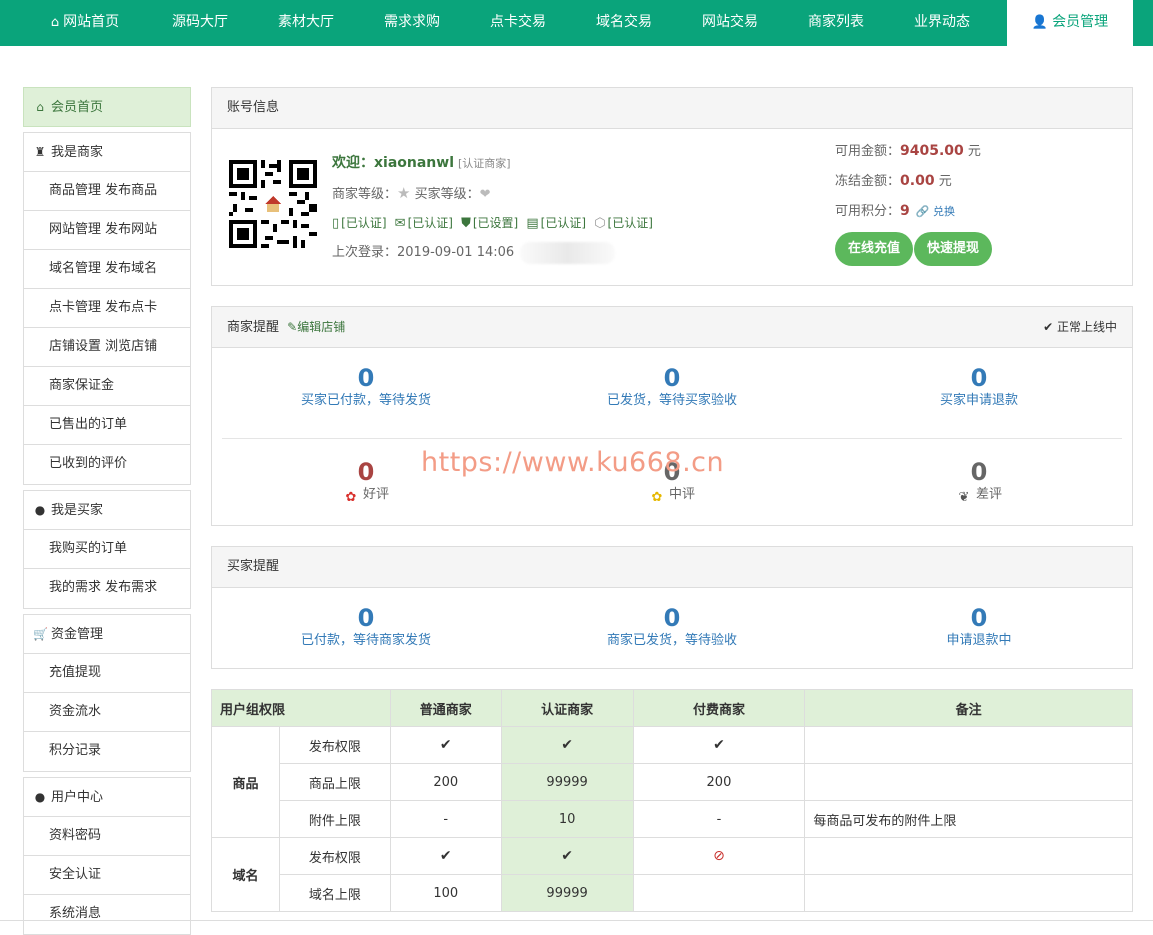 The image size is (1153, 935). I want to click on stat-shipped-awaiting-accept: 0 已发货，等待买家验收, so click(672, 388).